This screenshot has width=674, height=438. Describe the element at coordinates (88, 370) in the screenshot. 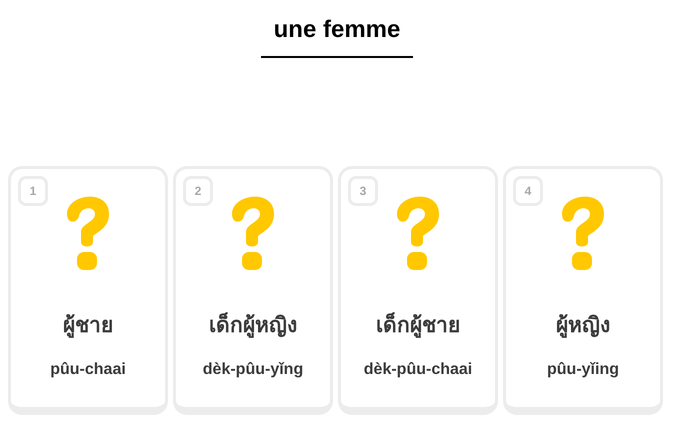

I see `romanization-text: pûu-chaai` at that location.